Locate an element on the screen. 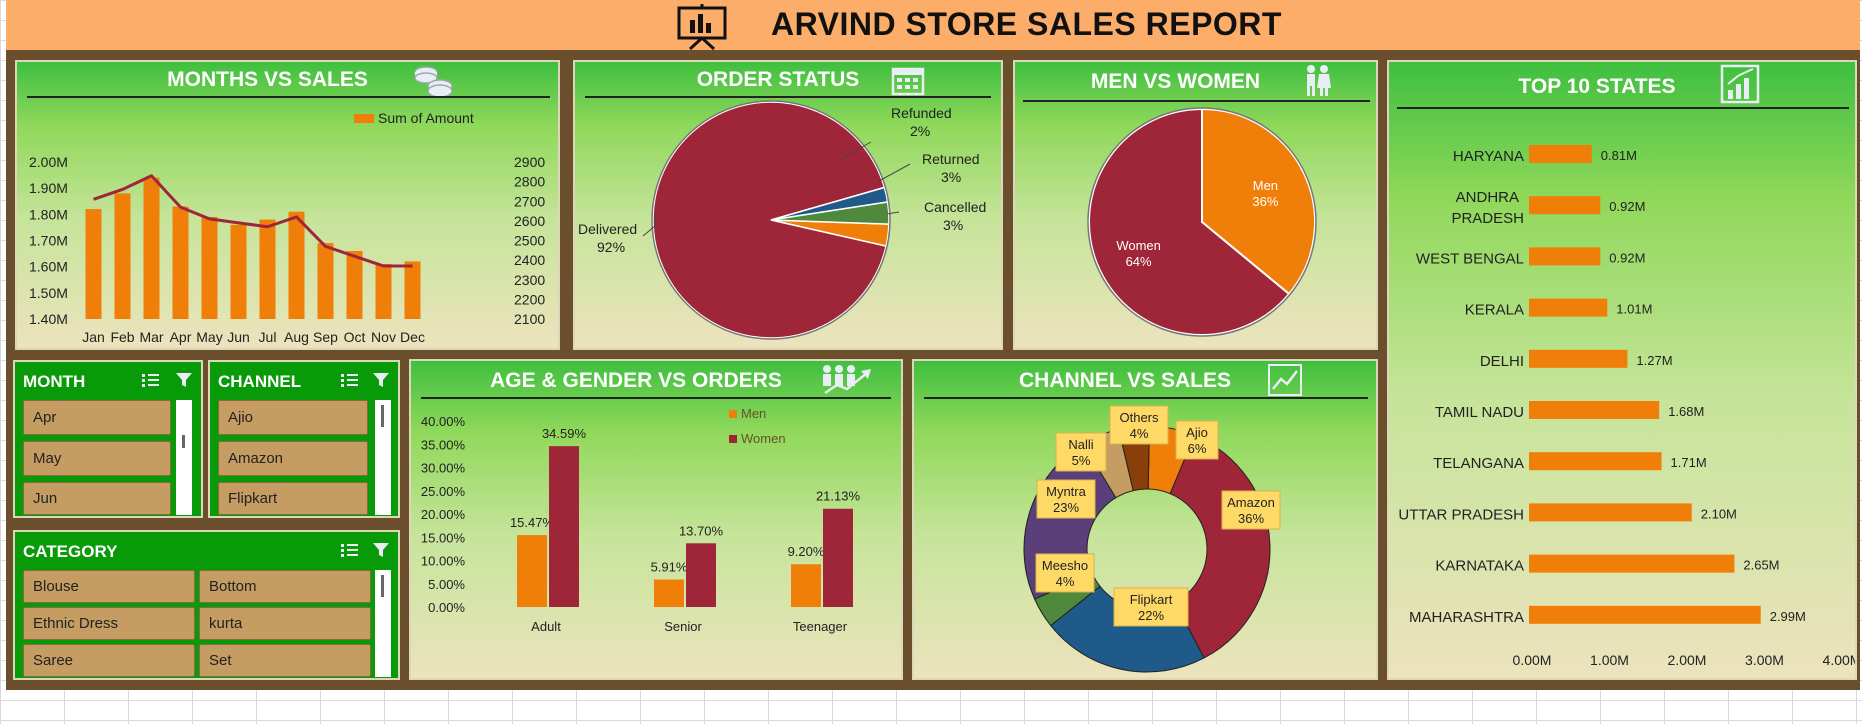  slicer-item: May is located at coordinates (97, 458).